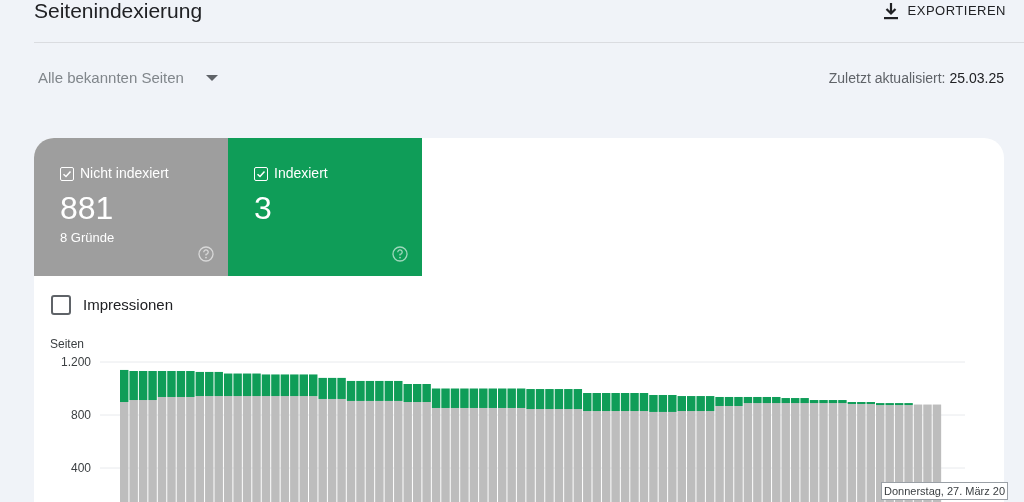 The image size is (1024, 502). Describe the element at coordinates (128, 78) in the screenshot. I see `pages-dropdown: Alle bekannten Seiten` at that location.